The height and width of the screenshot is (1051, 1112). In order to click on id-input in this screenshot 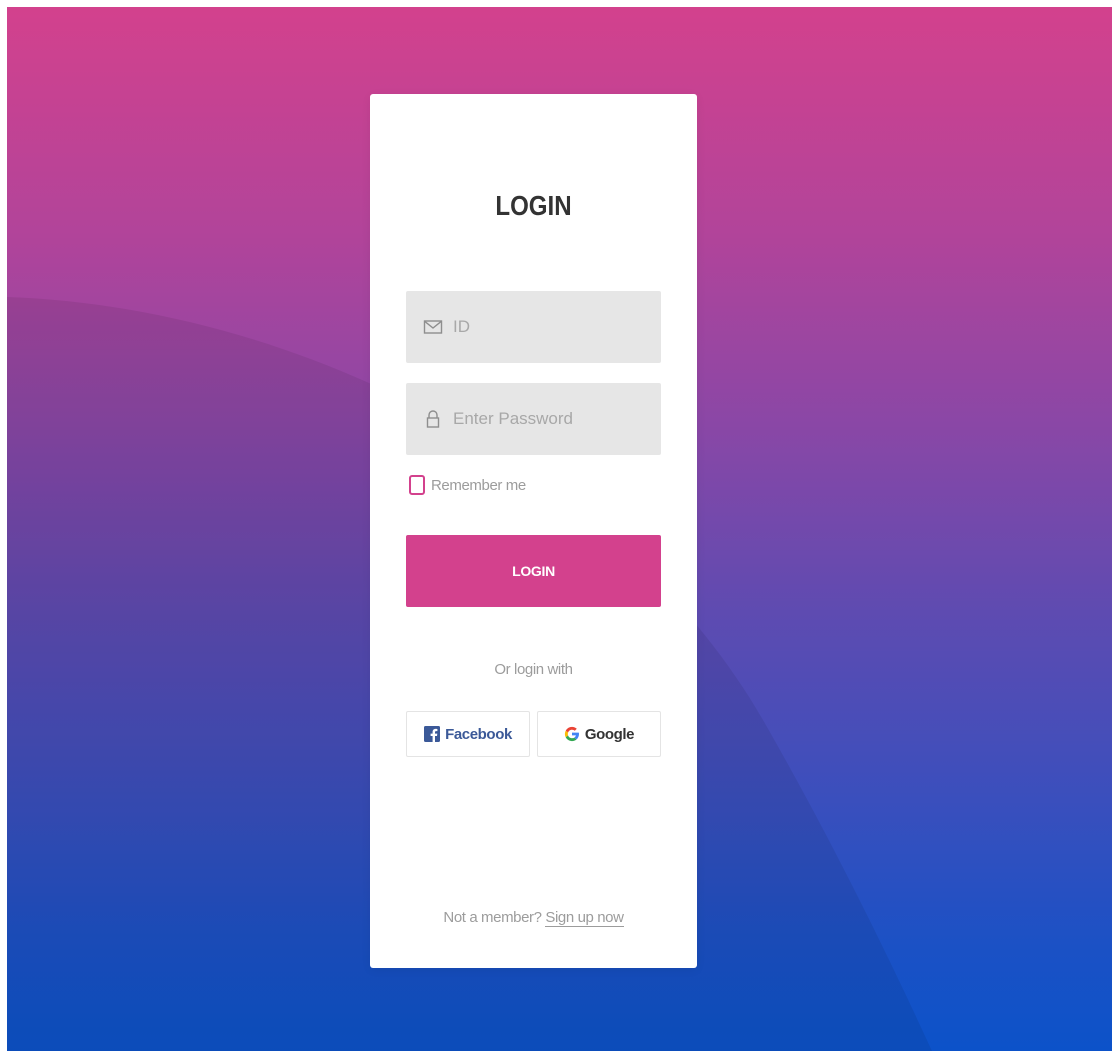, I will do `click(553, 327)`.